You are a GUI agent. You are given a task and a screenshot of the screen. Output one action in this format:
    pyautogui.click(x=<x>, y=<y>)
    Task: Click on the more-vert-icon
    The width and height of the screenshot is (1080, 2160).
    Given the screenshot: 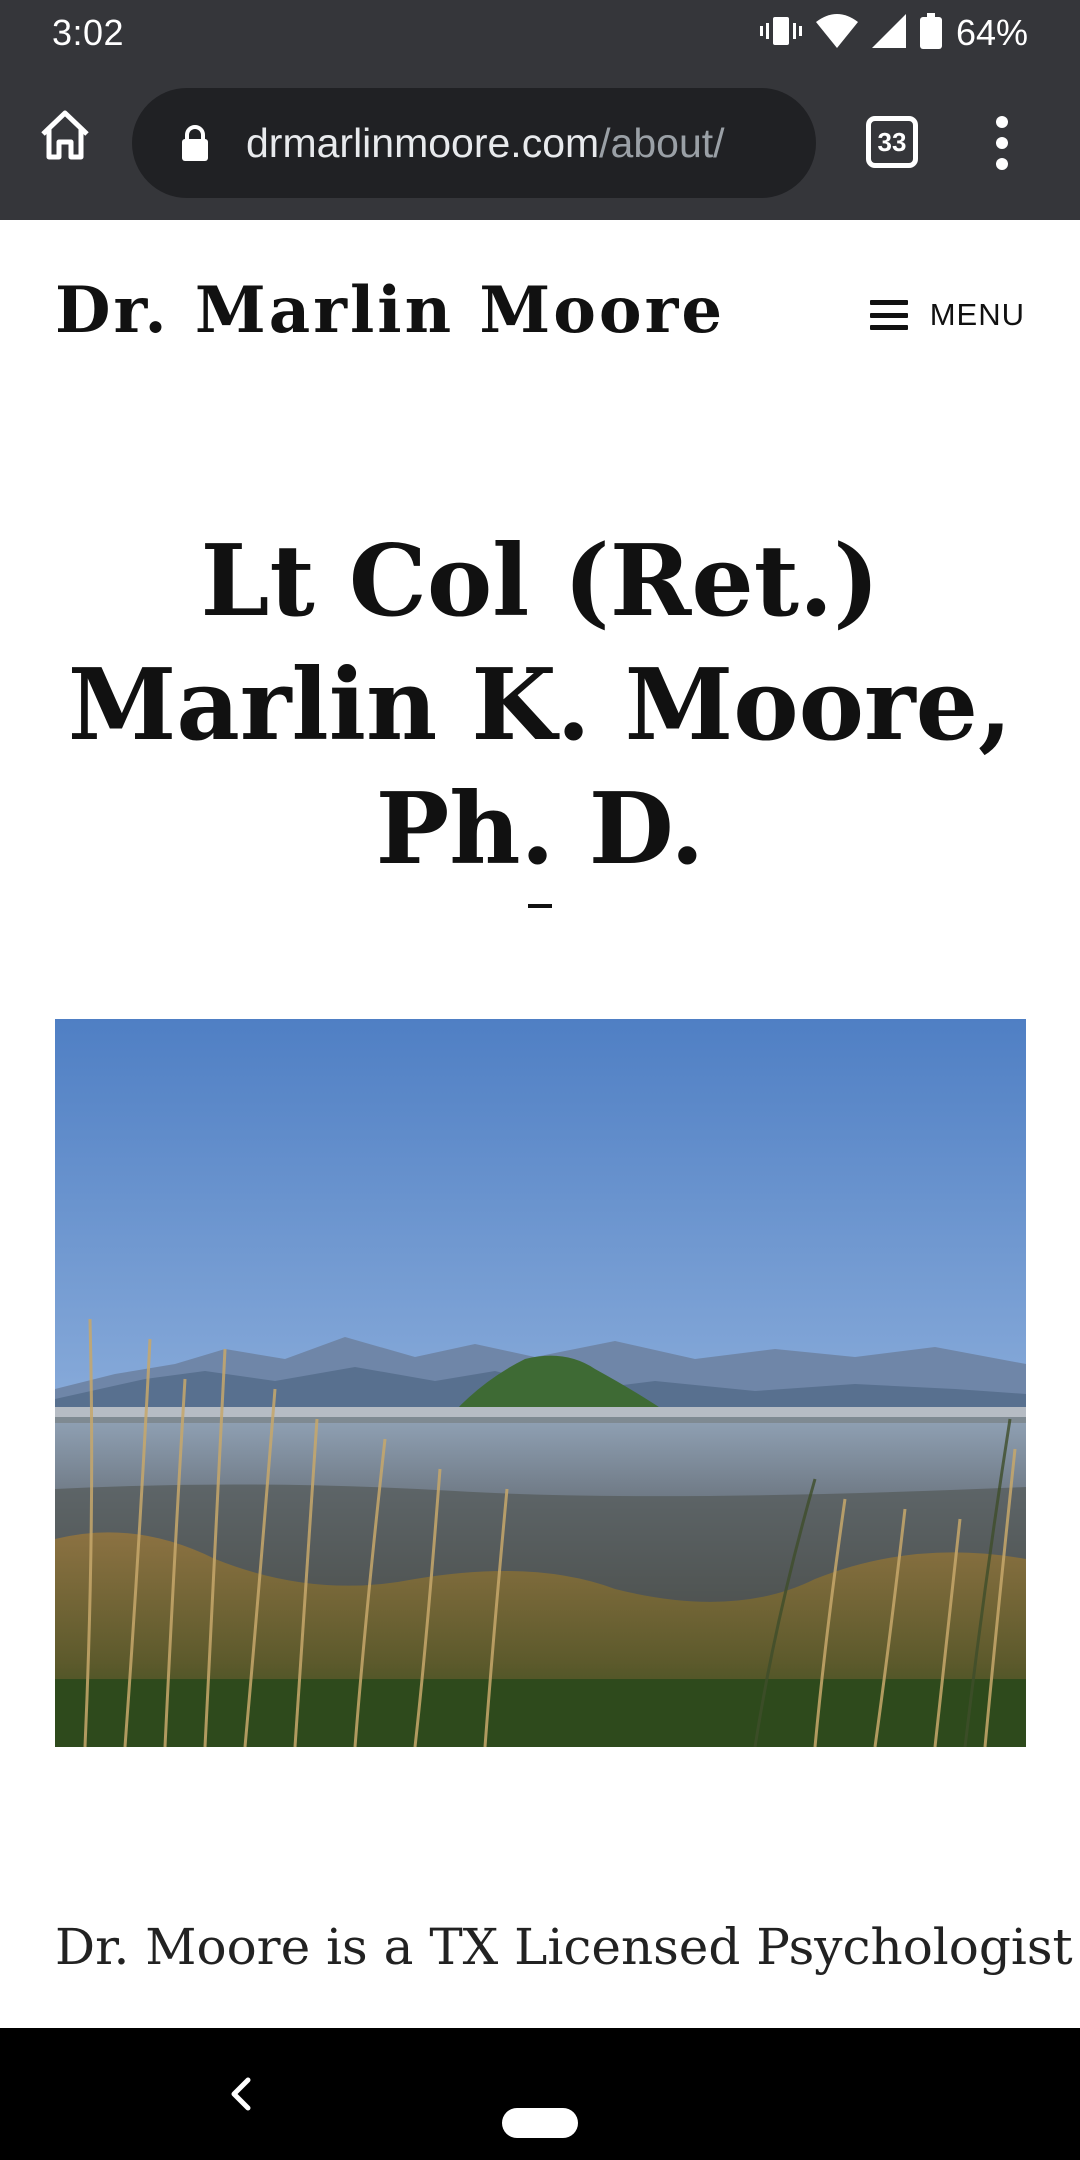 What is the action you would take?
    pyautogui.click(x=1002, y=143)
    